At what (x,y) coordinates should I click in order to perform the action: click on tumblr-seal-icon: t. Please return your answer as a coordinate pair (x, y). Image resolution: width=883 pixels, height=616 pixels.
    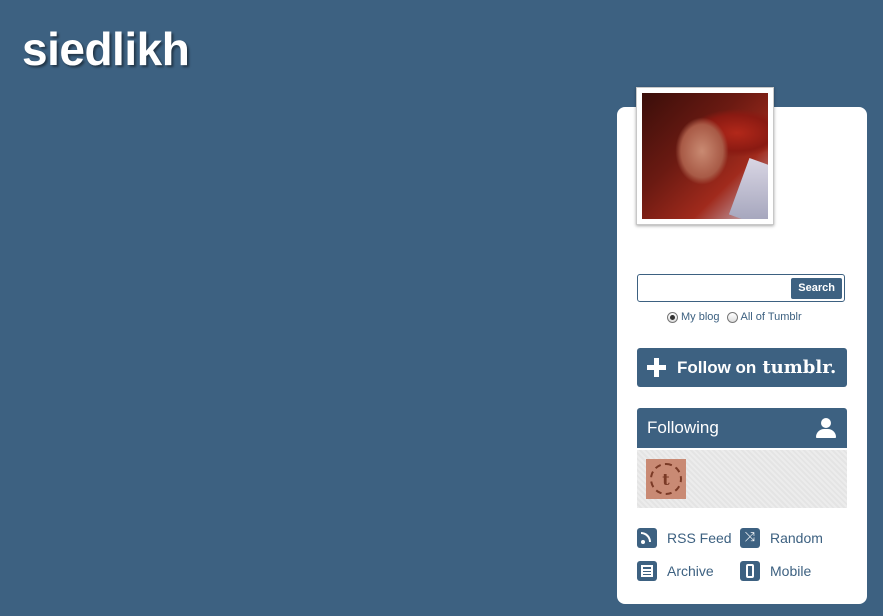
    Looking at the image, I should click on (666, 479).